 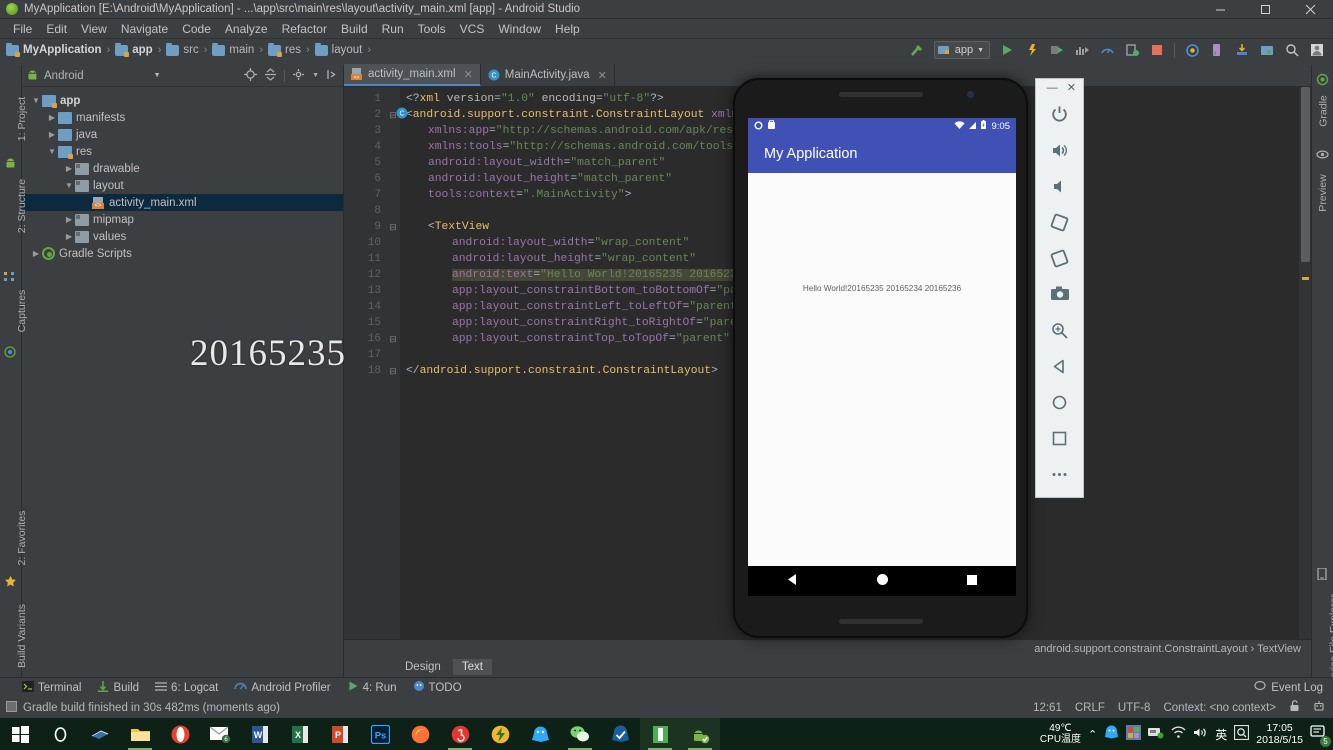 What do you see at coordinates (580, 734) in the screenshot?
I see `wechat-icon` at bounding box center [580, 734].